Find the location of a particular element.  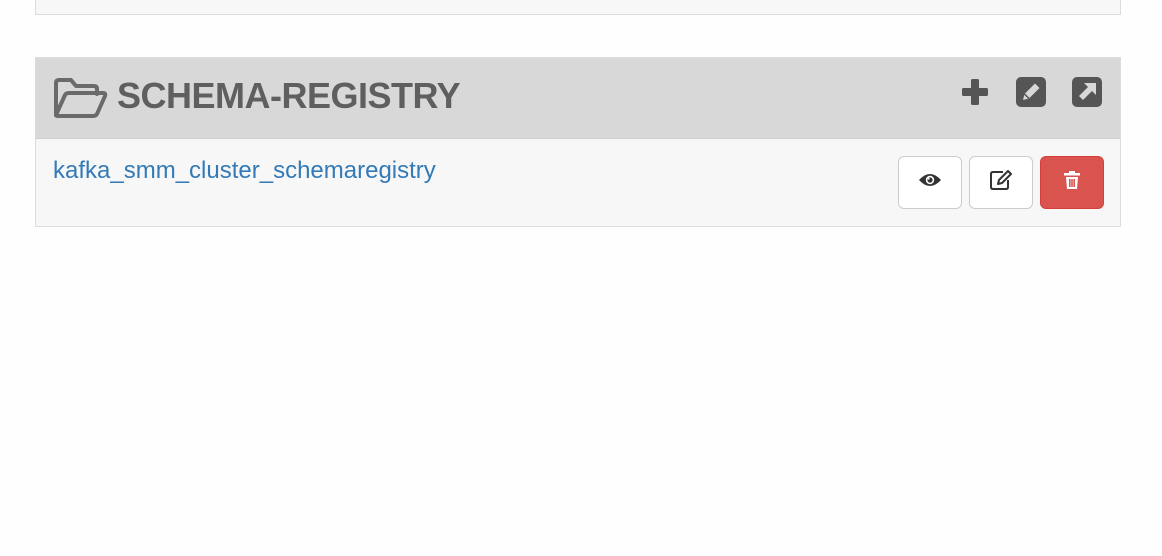

row-actions is located at coordinates (1001, 182).